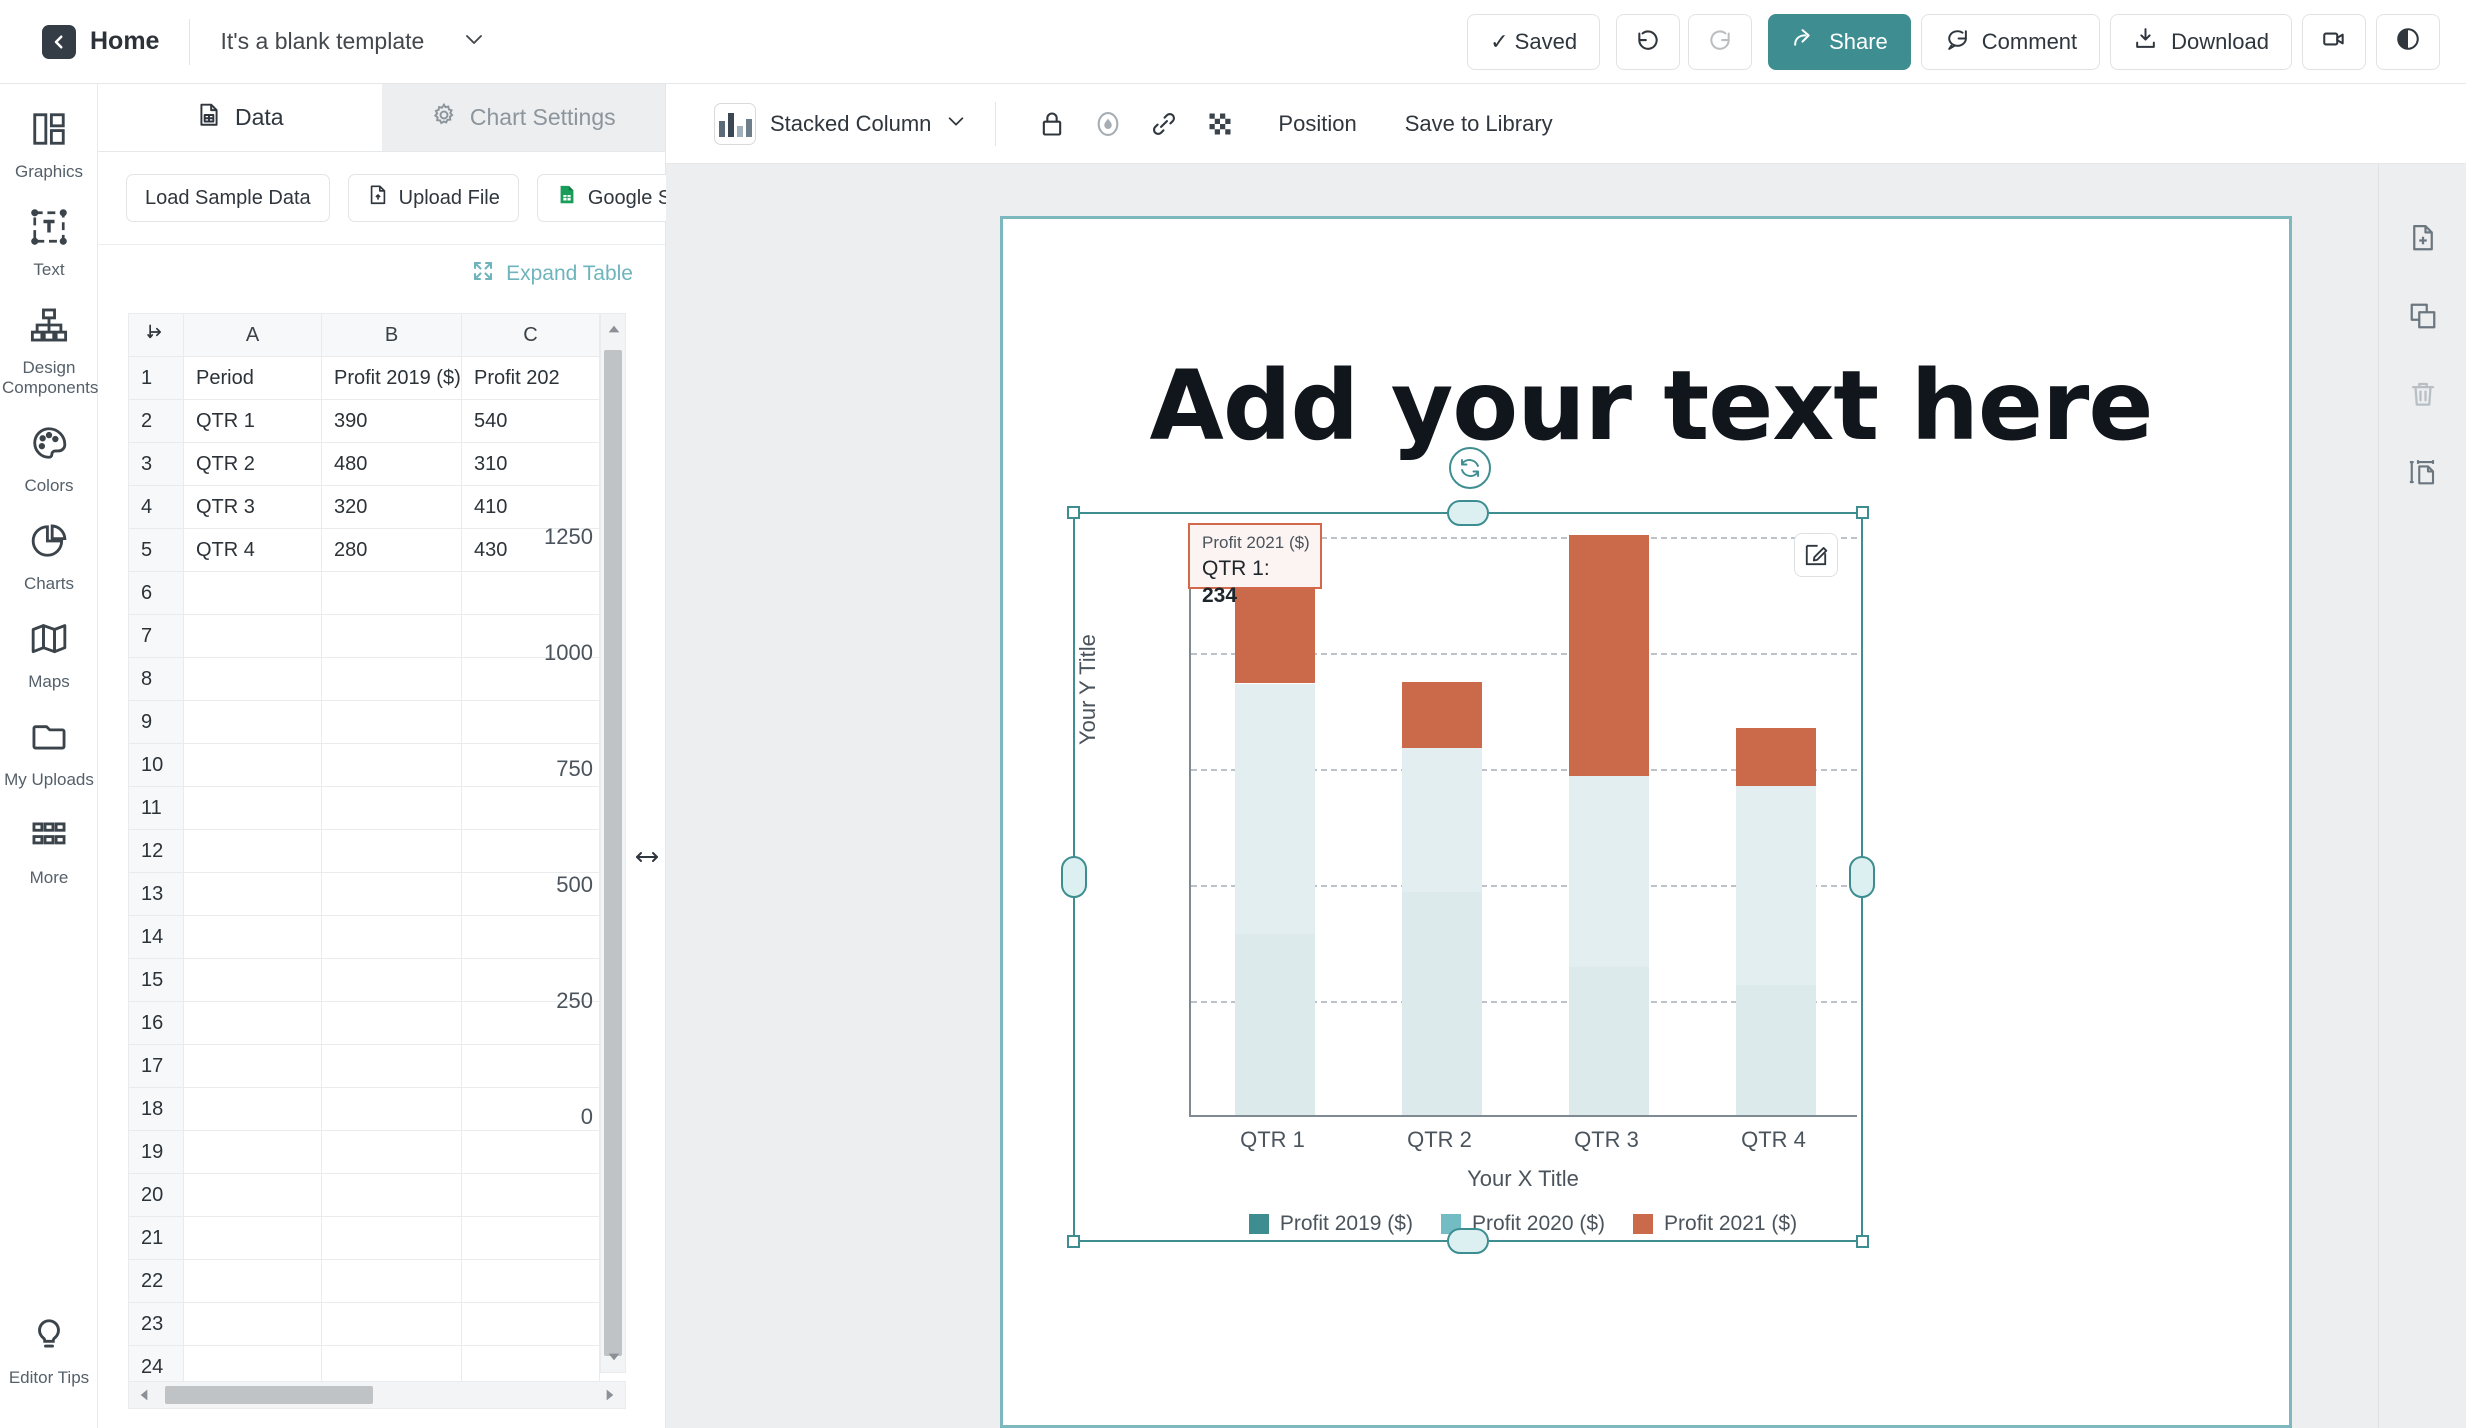 This screenshot has height=1428, width=2466. Describe the element at coordinates (156, 808) in the screenshot. I see `row-number: 11` at that location.